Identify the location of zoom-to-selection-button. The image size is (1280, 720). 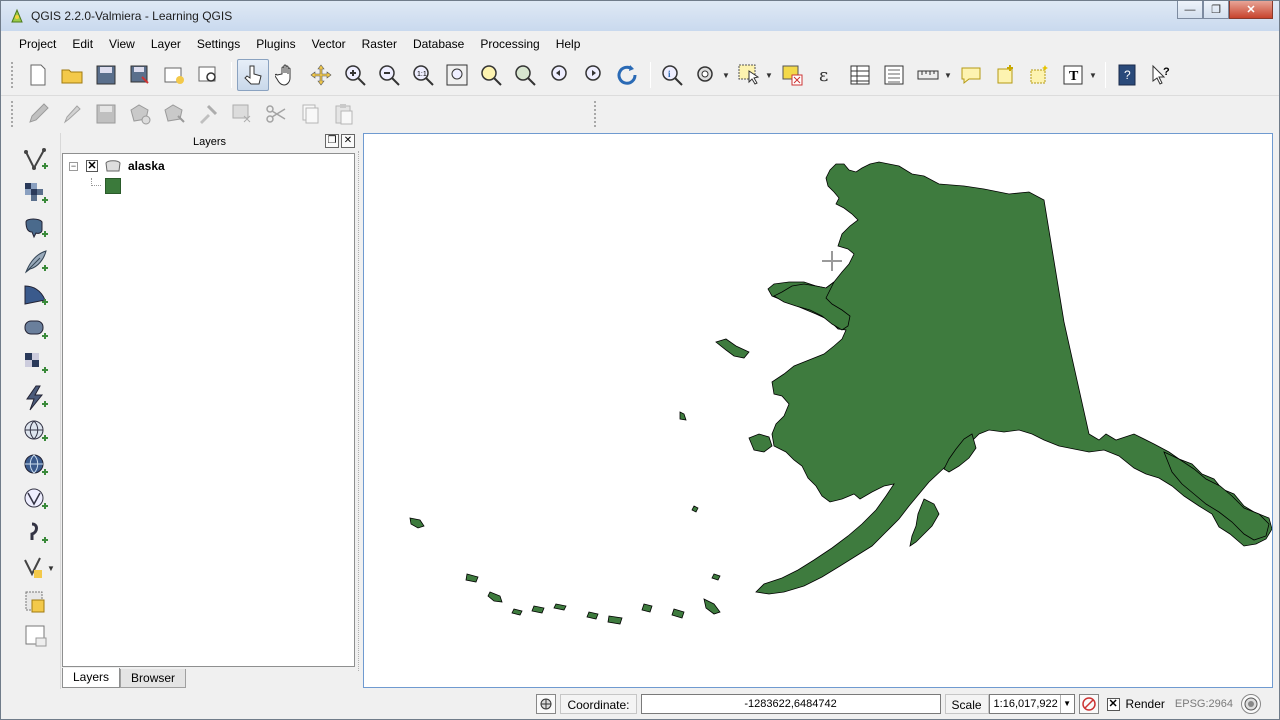
(491, 75).